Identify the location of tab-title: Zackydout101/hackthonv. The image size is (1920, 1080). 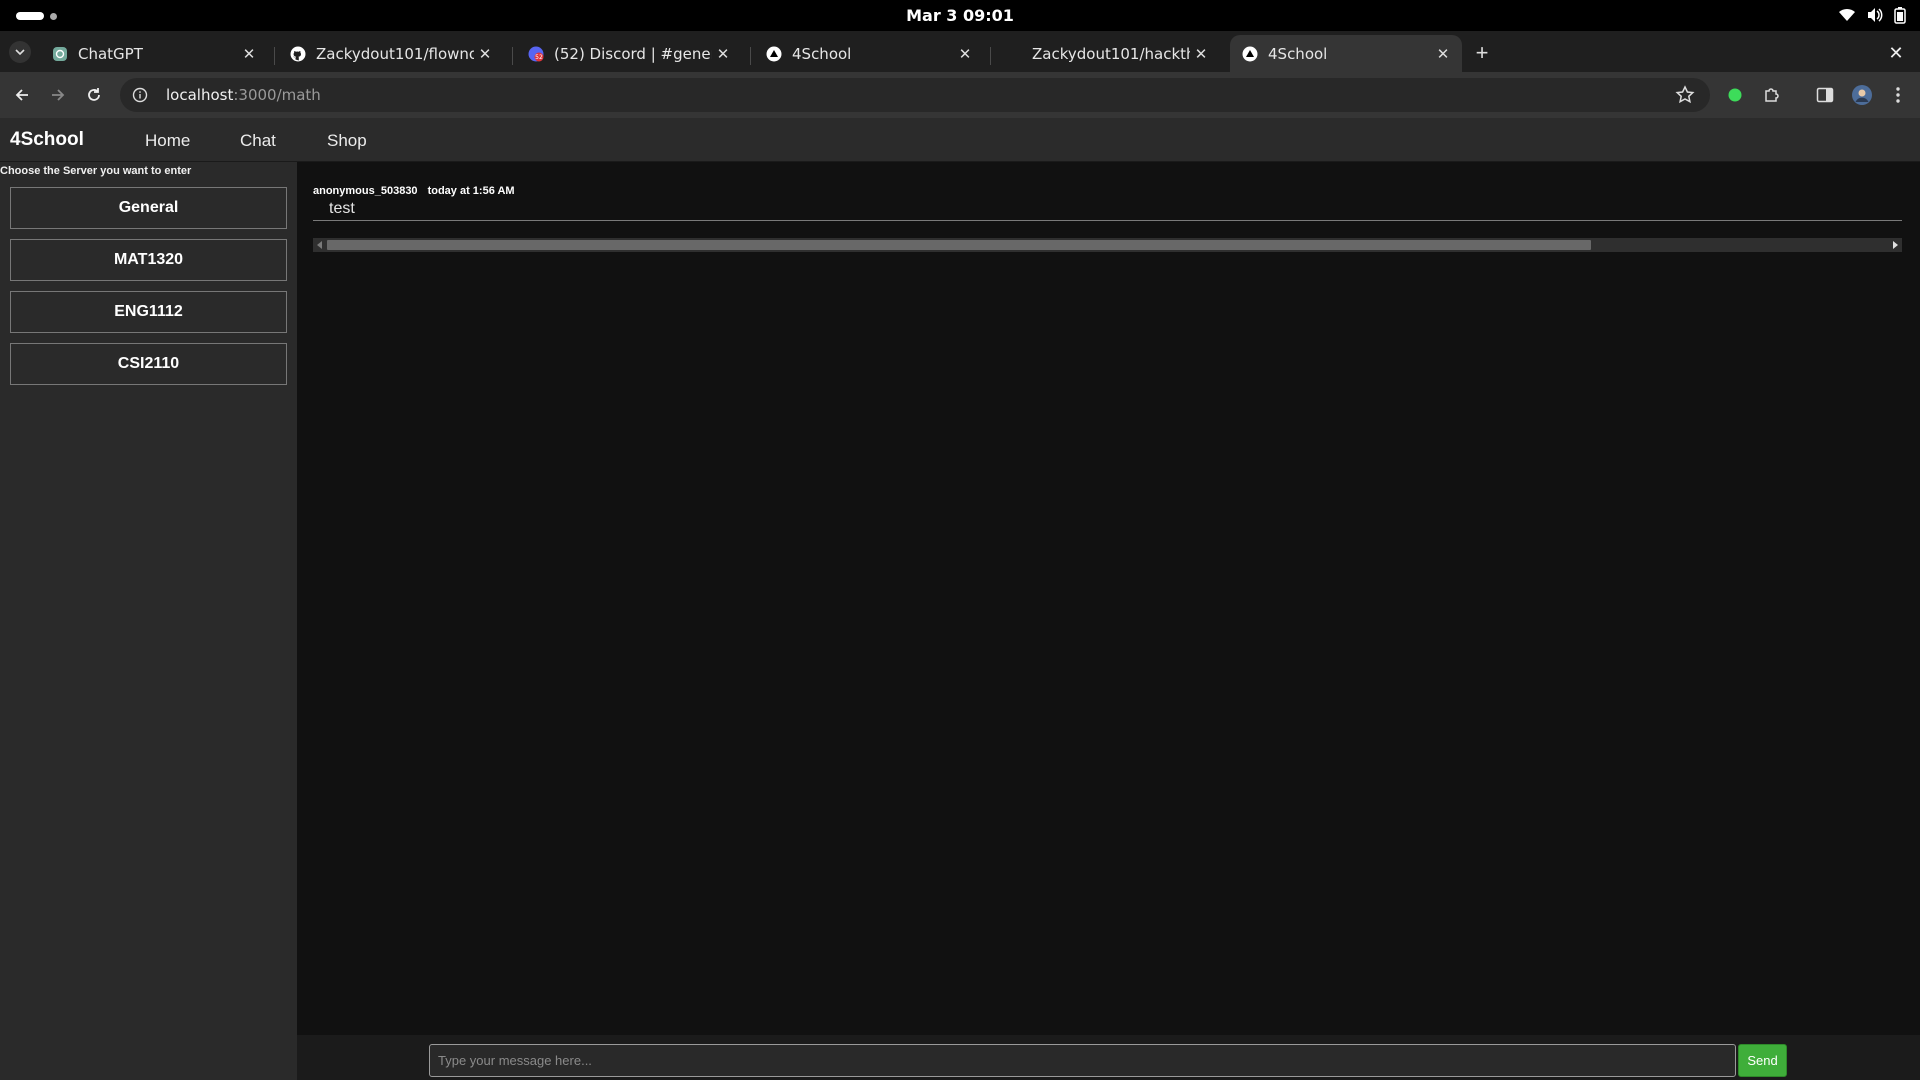
(1111, 53).